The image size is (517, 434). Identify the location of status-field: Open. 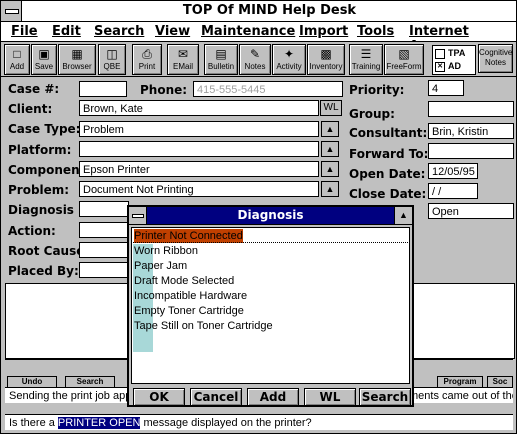
(471, 211).